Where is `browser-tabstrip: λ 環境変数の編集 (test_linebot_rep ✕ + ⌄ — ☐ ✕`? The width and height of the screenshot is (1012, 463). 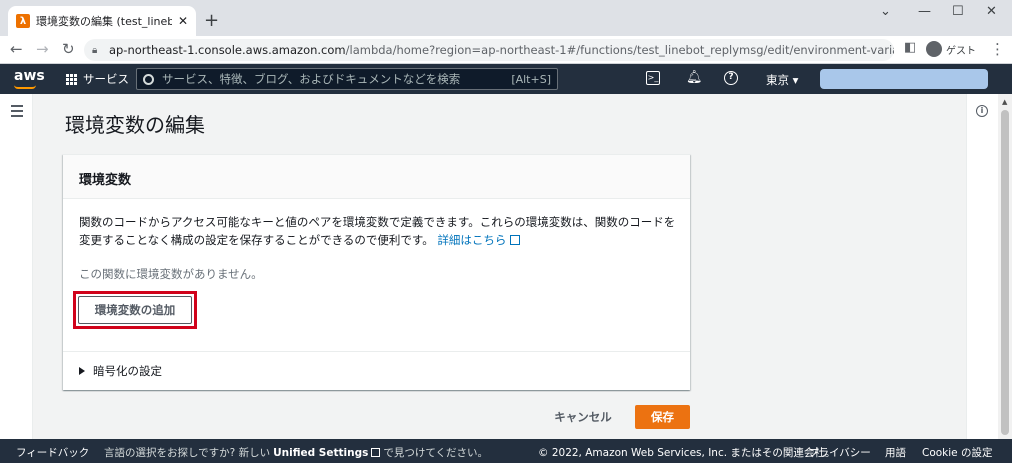 browser-tabstrip: λ 環境変数の編集 (test_linebot_rep ✕ + ⌄ — ☐ ✕ is located at coordinates (506, 18).